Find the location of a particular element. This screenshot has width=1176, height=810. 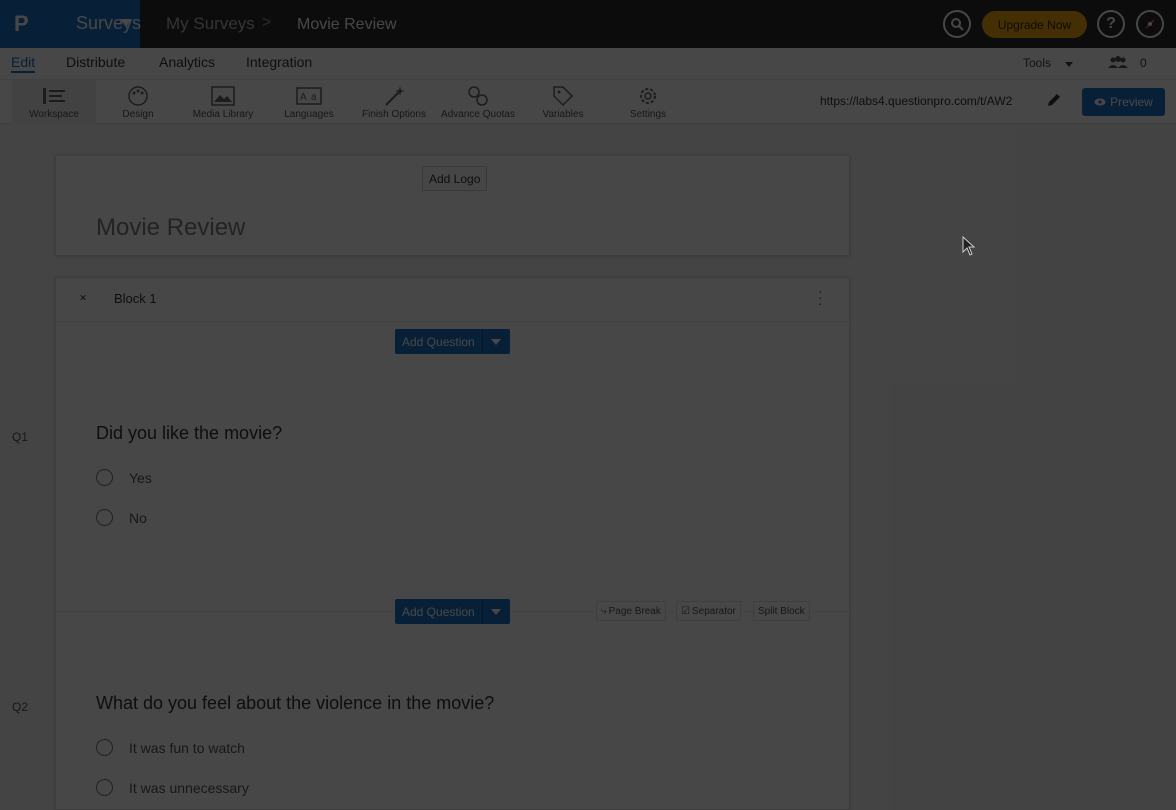

question-text: Did you like the movie? is located at coordinates (189, 433).